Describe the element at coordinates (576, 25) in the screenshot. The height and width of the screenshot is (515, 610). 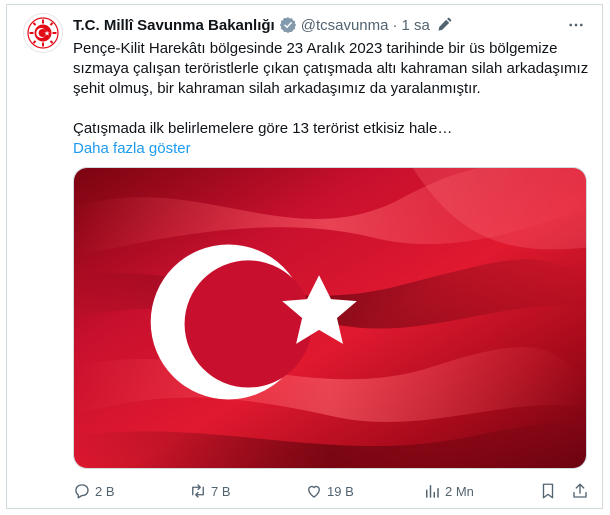
I see `more-options-icon` at that location.